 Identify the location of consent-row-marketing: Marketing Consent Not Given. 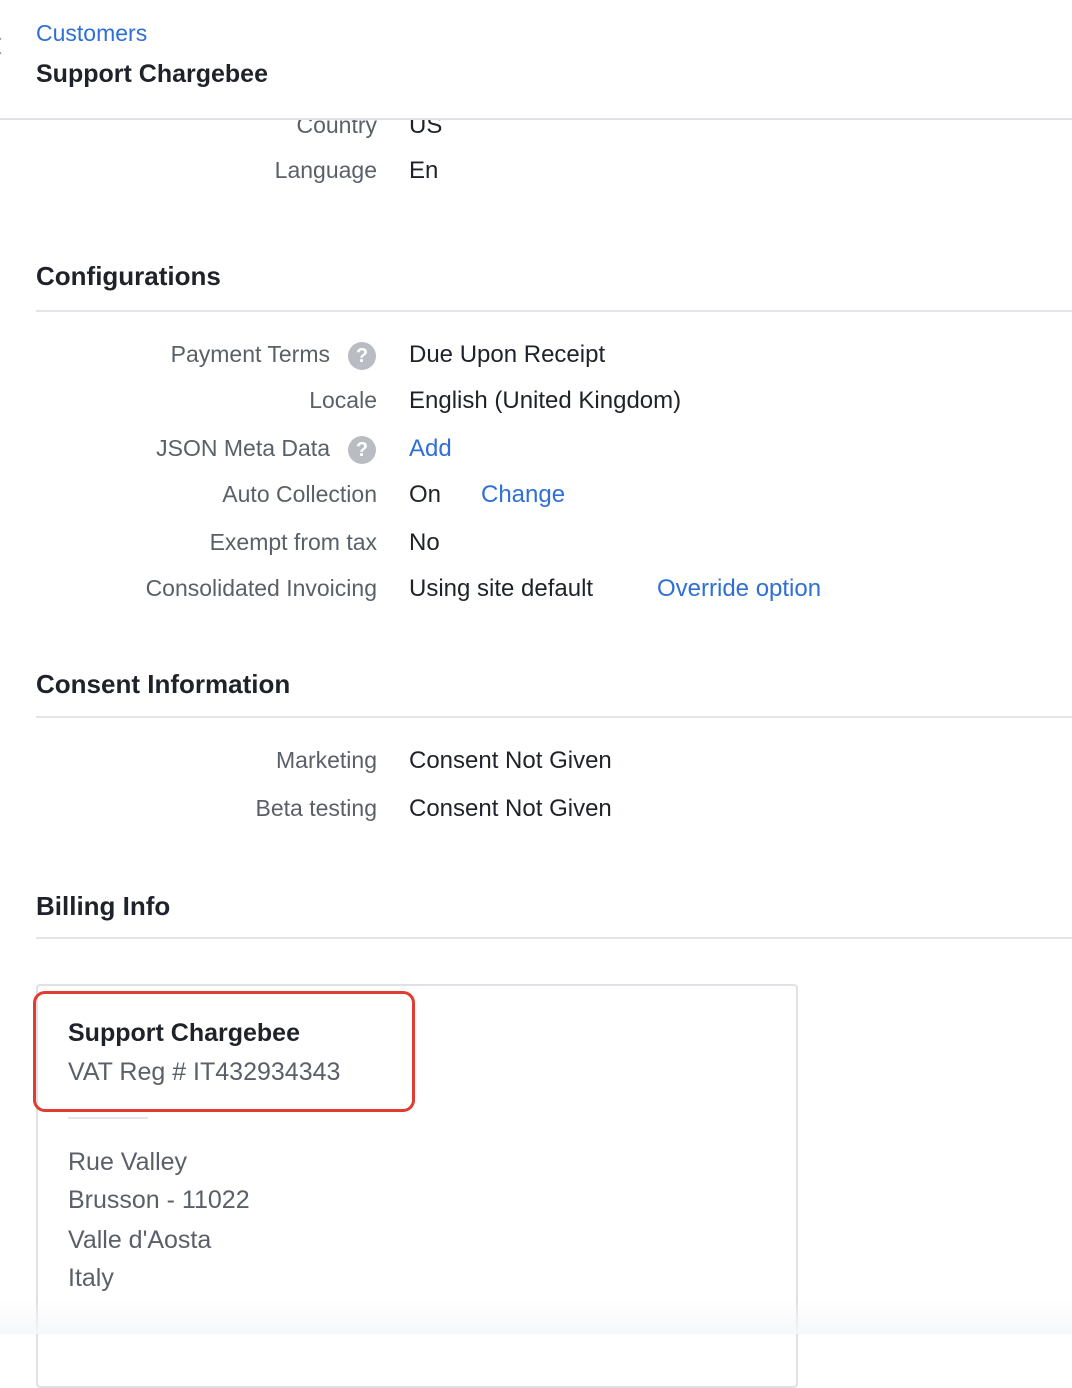
(536, 767).